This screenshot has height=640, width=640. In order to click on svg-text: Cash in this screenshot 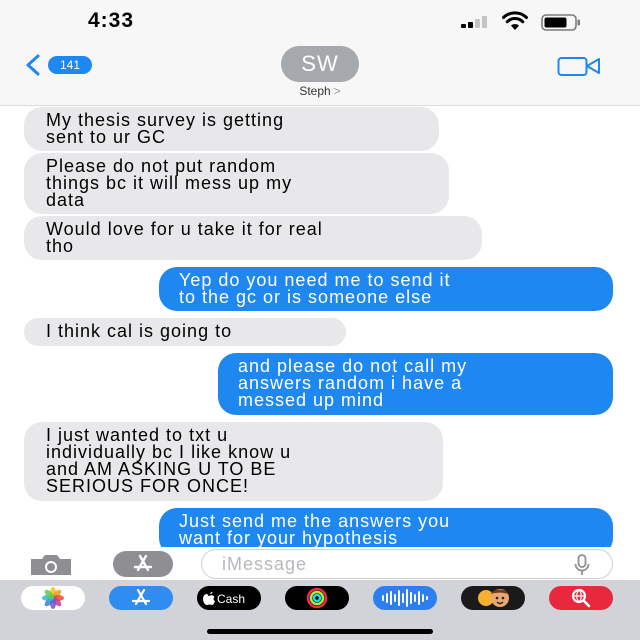, I will do `click(231, 599)`.